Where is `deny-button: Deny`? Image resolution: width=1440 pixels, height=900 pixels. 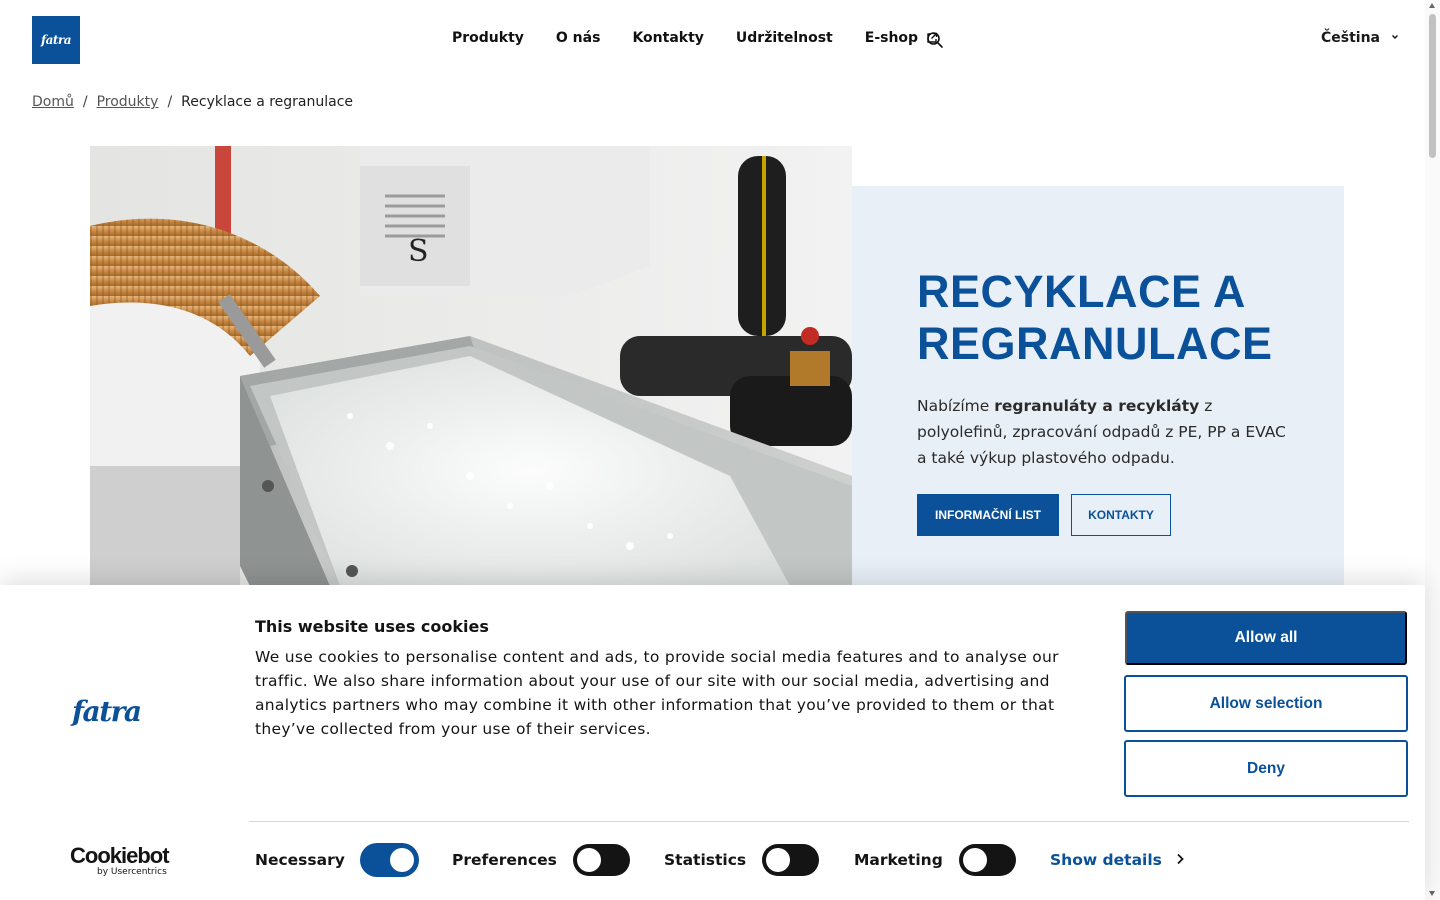 deny-button: Deny is located at coordinates (1266, 768).